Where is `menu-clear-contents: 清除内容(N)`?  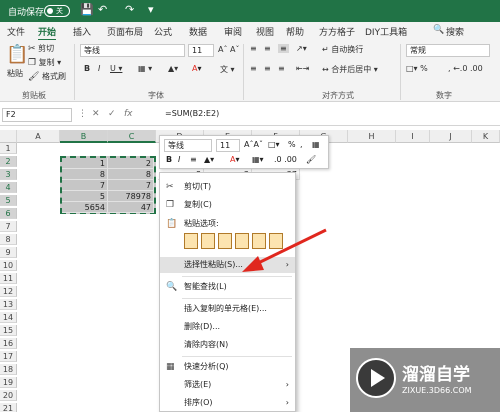 menu-clear-contents: 清除内容(N) is located at coordinates (227, 345).